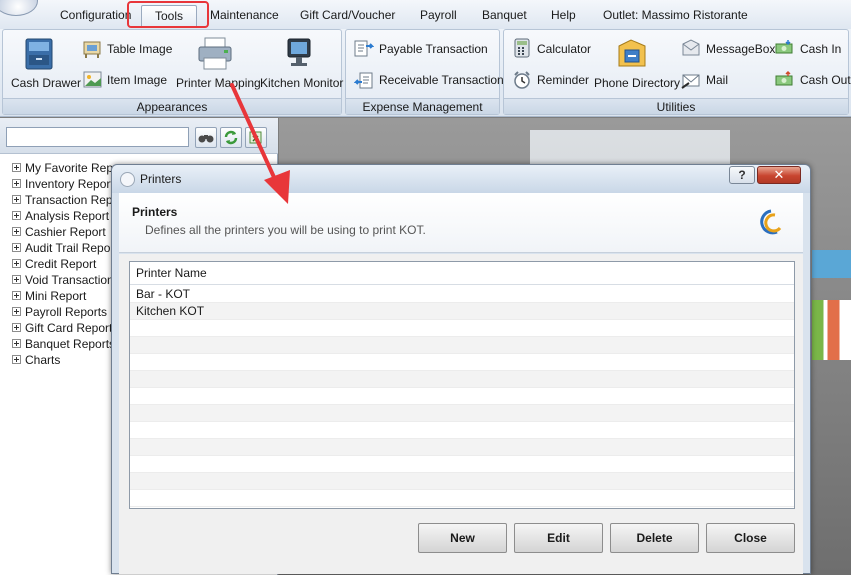  What do you see at coordinates (168, 14) in the screenshot?
I see `highlight-box` at bounding box center [168, 14].